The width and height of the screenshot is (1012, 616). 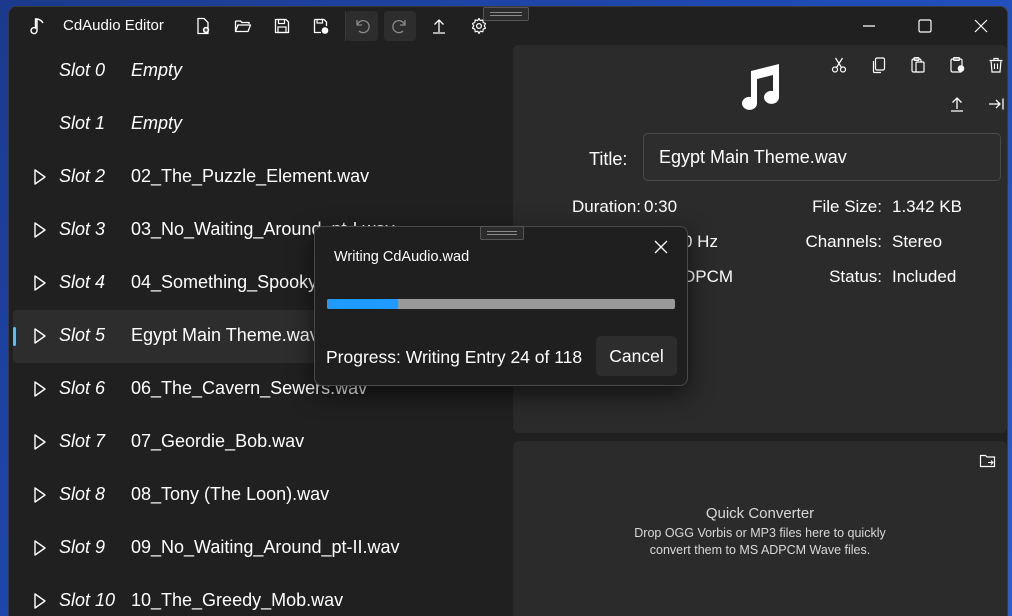 What do you see at coordinates (230, 494) in the screenshot?
I see `slot-filename: 08_Tony (The Loon).wav` at bounding box center [230, 494].